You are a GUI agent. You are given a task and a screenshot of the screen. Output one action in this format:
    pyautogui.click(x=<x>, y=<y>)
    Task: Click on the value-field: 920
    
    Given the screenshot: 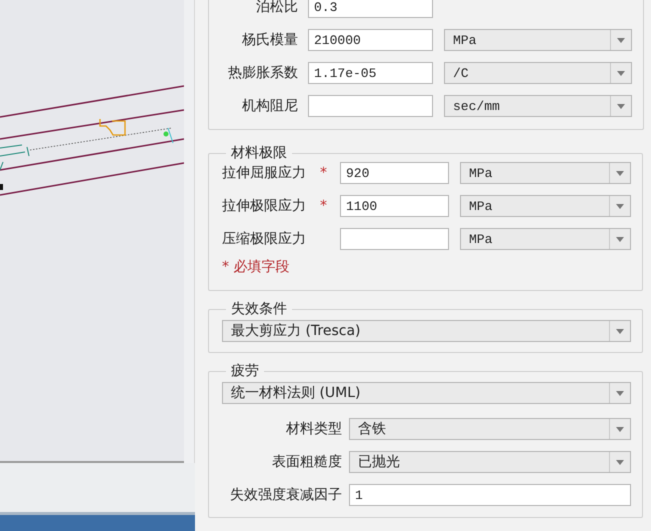 What is the action you would take?
    pyautogui.click(x=394, y=173)
    